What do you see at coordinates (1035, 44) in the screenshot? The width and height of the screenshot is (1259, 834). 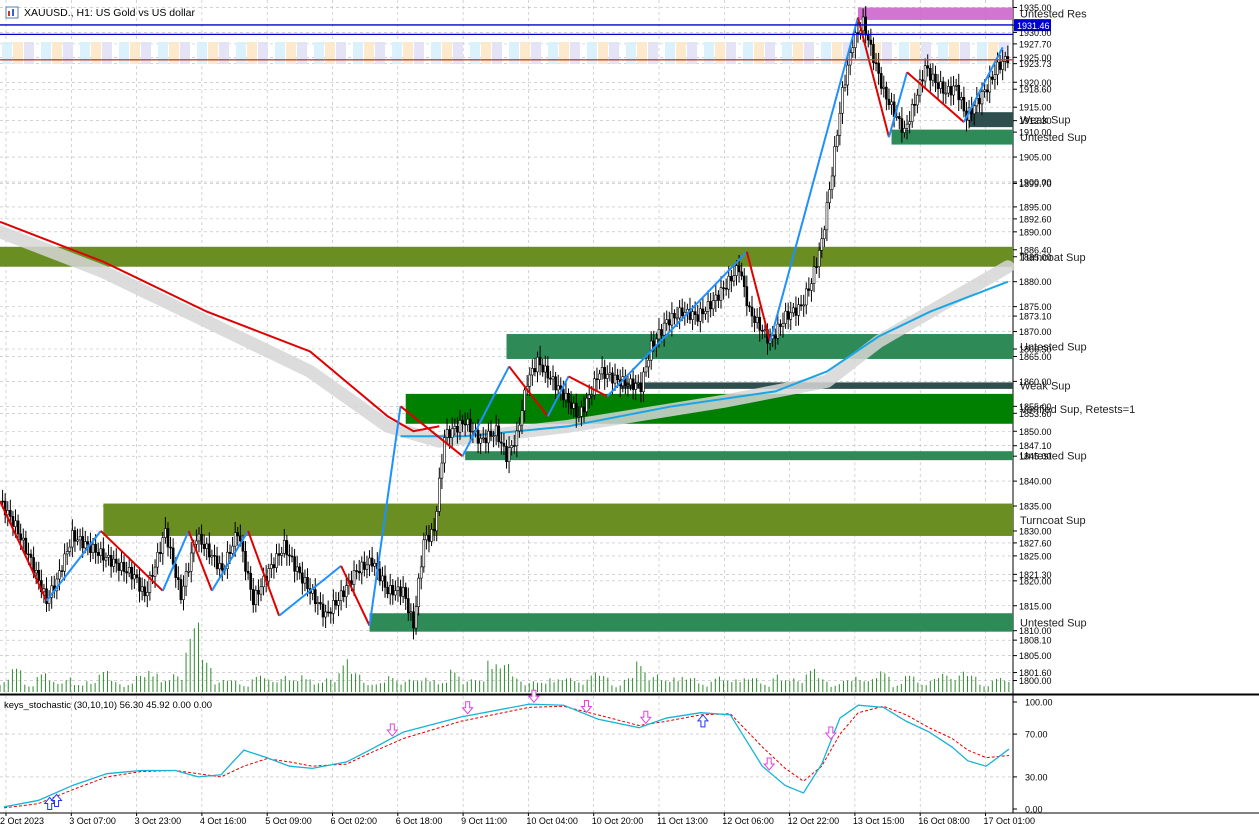 I see `price-tick-label: 1927.70` at bounding box center [1035, 44].